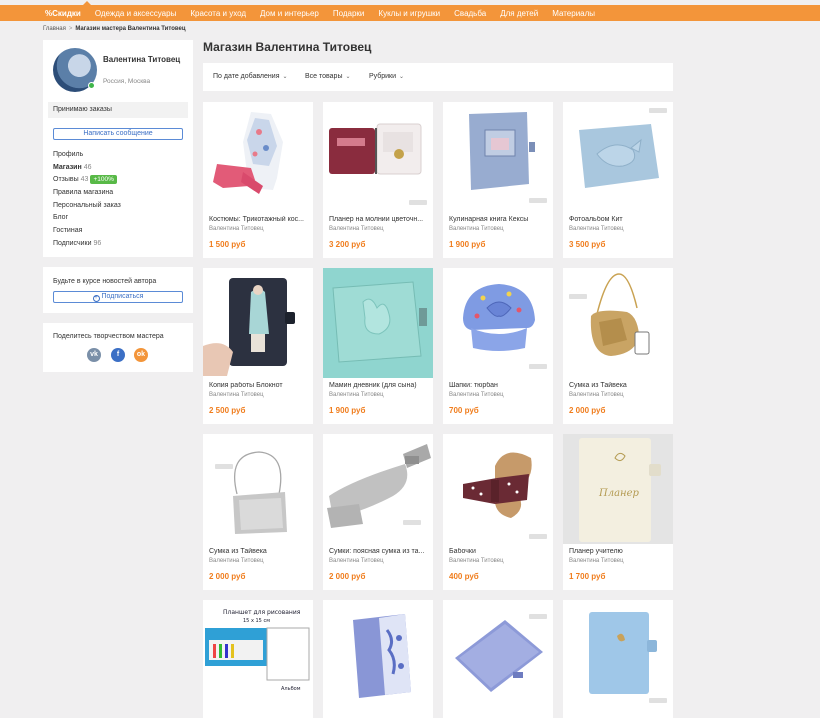 This screenshot has height=718, width=820. I want to click on nav-item-home: Дом и интерьер, so click(289, 13).